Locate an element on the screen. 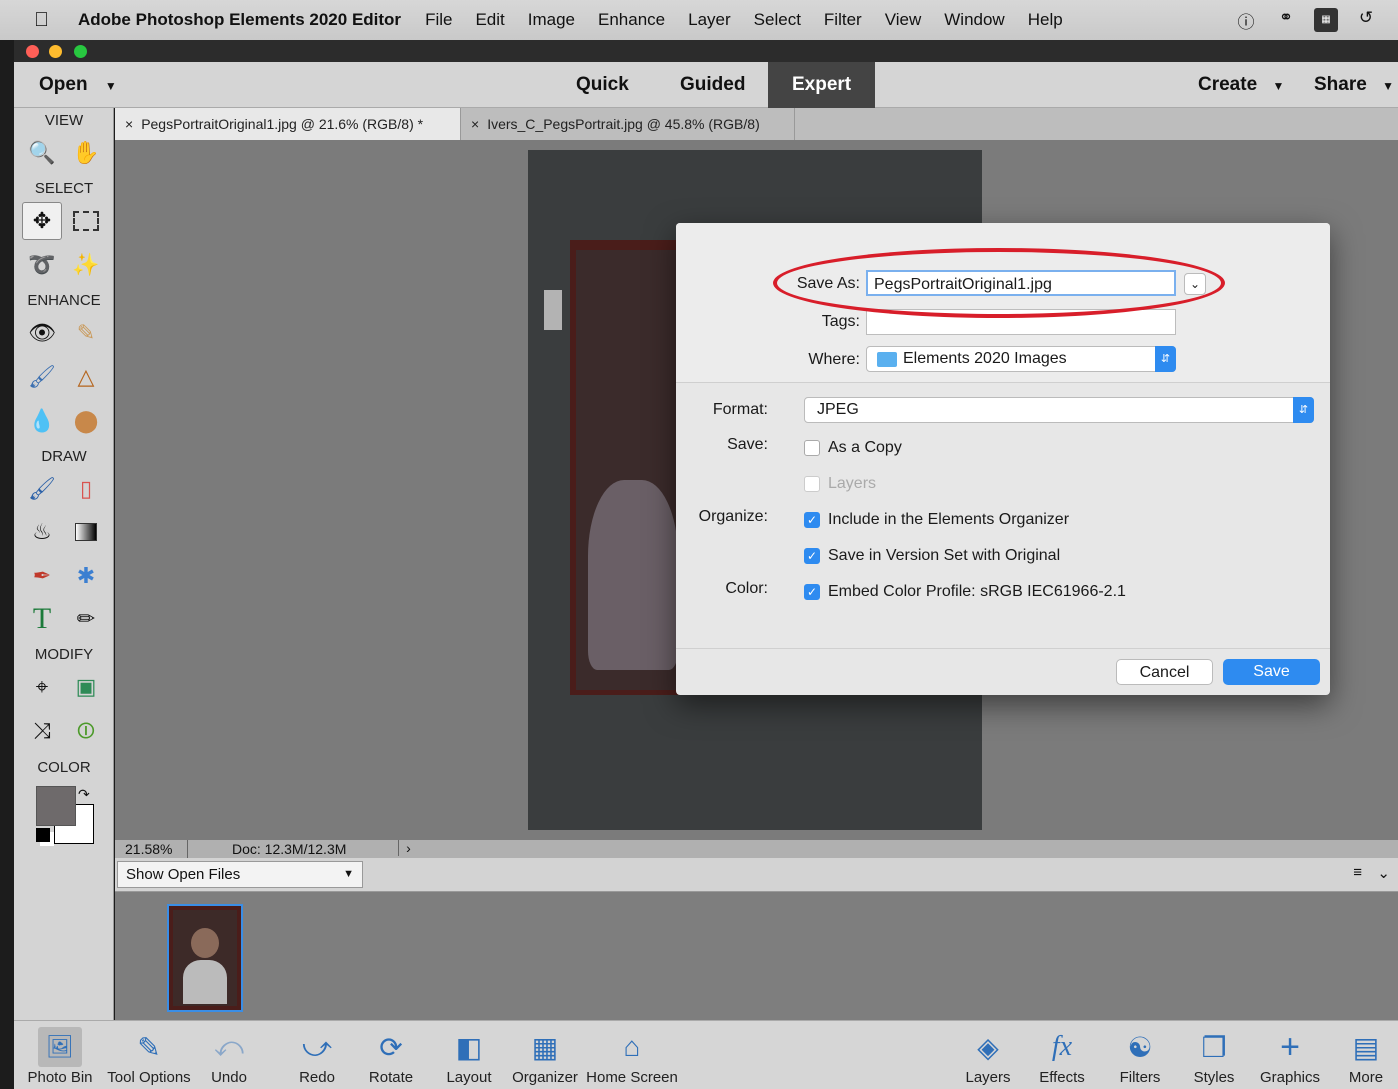 Image resolution: width=1398 pixels, height=1089 pixels. layers-button: ◈ Layers is located at coordinates (988, 1056).